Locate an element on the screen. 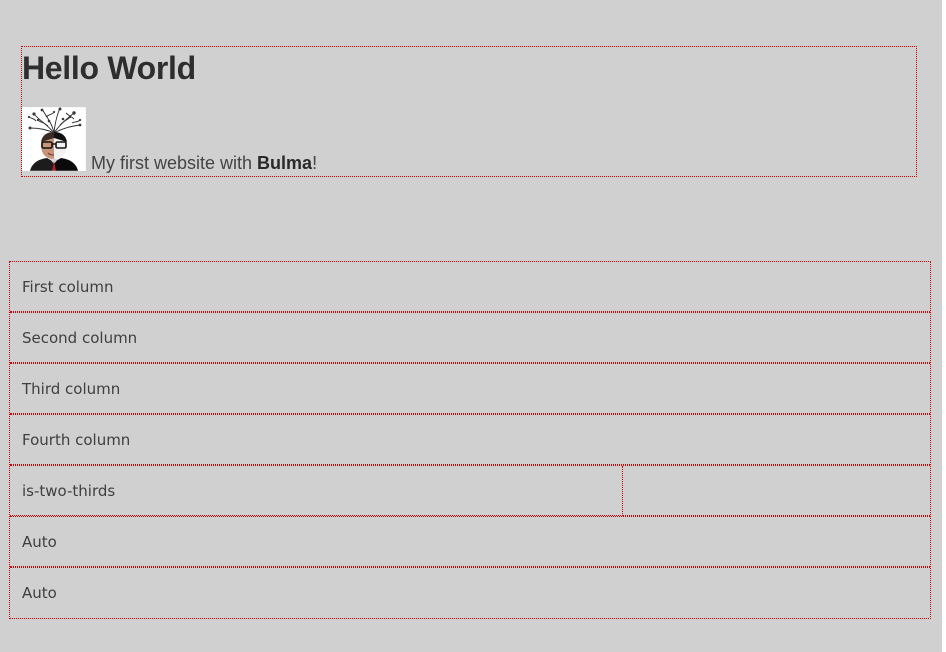 The image size is (946, 652). column-cell: Third column is located at coordinates (470, 389).